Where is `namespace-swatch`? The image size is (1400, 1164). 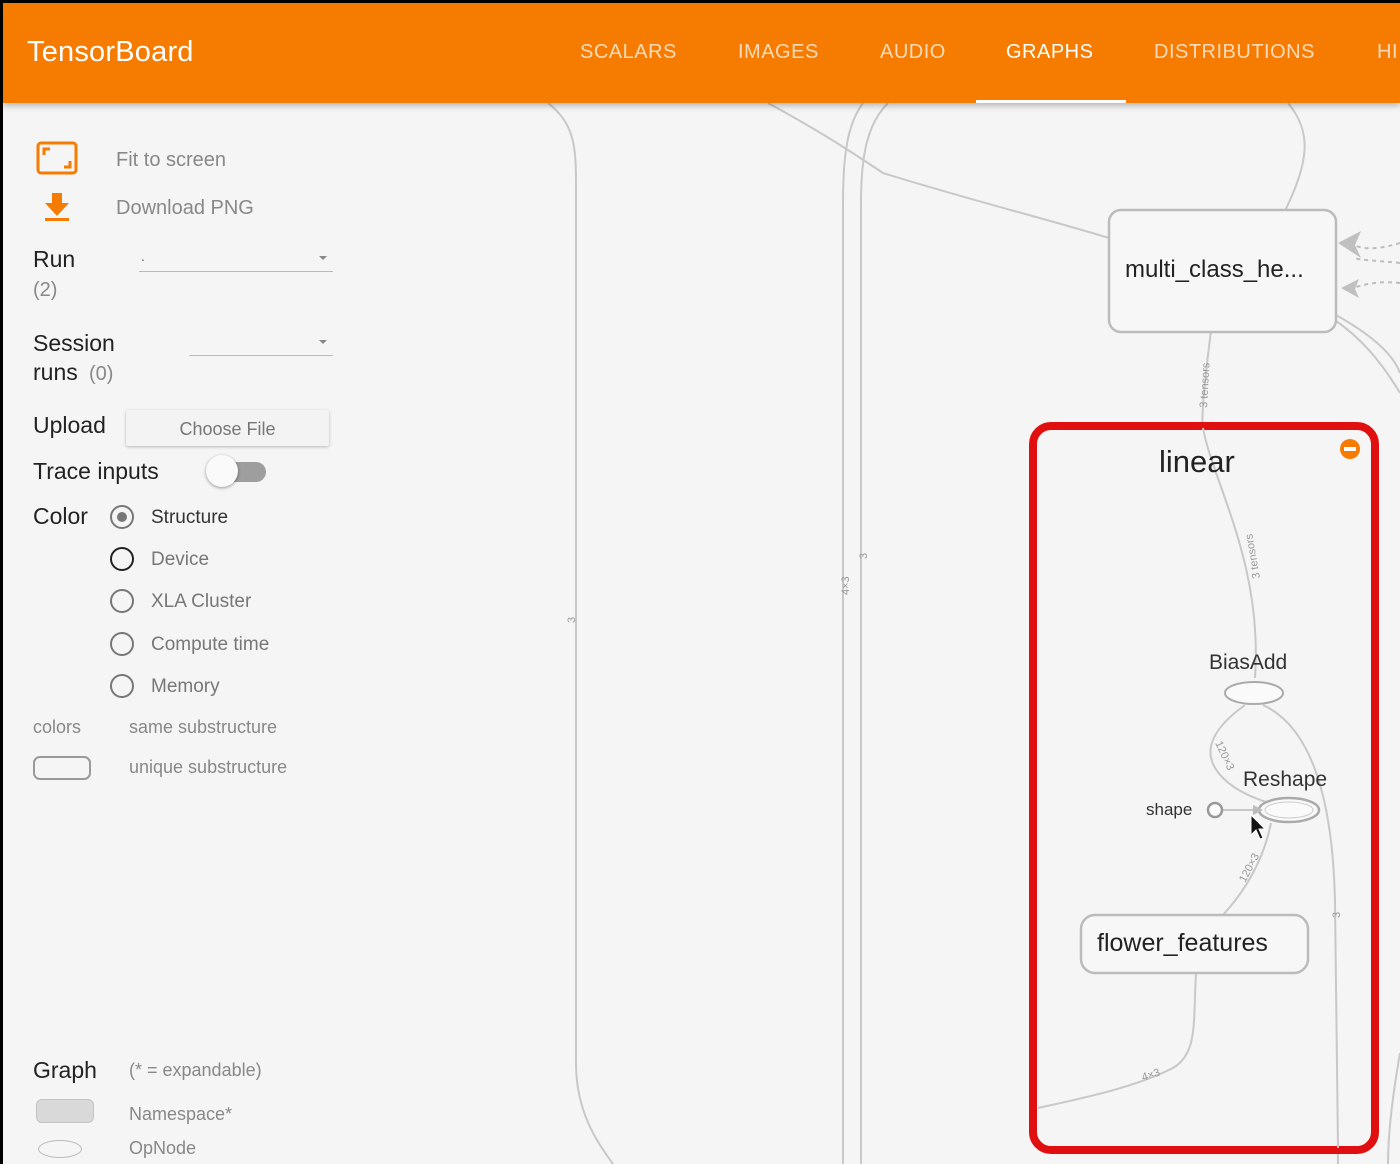 namespace-swatch is located at coordinates (65, 1111).